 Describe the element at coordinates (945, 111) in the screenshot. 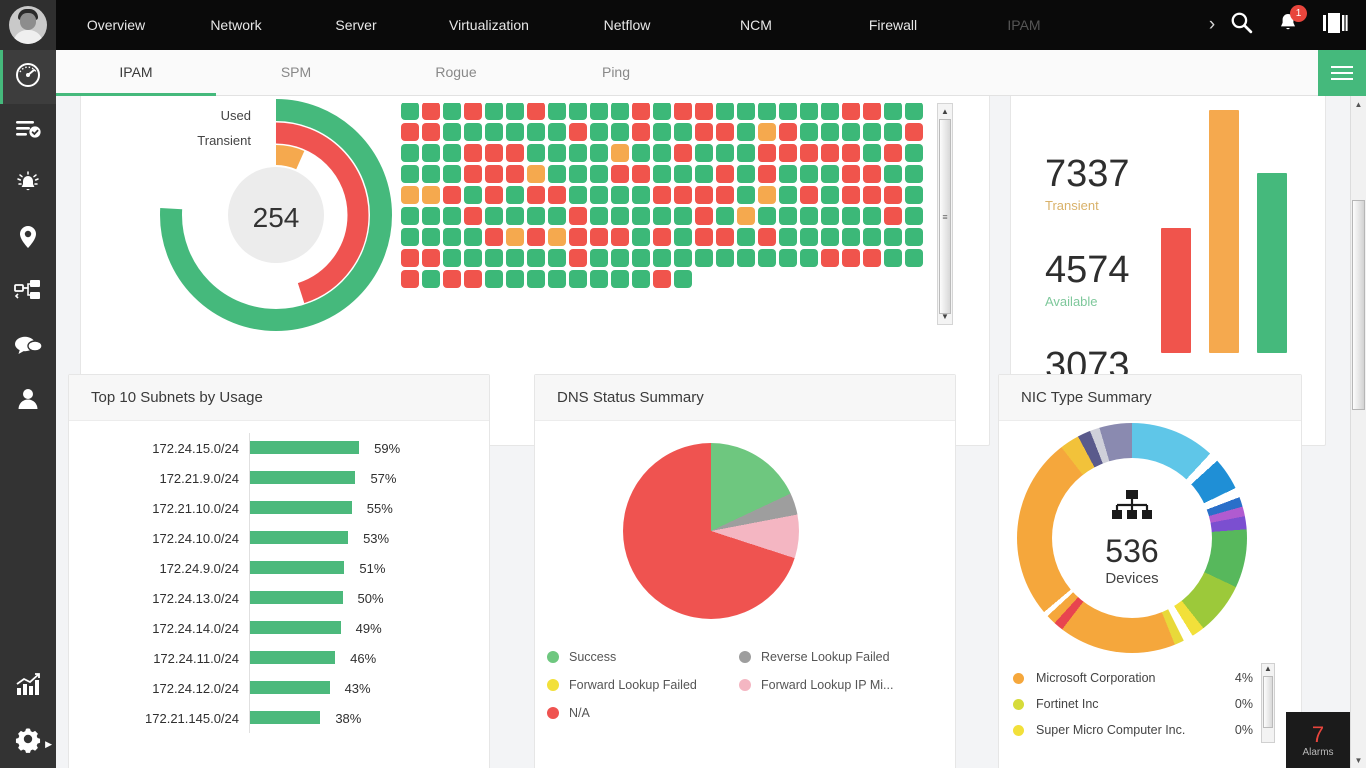

I see `heatmap-scroll-up-icon: ▲` at that location.